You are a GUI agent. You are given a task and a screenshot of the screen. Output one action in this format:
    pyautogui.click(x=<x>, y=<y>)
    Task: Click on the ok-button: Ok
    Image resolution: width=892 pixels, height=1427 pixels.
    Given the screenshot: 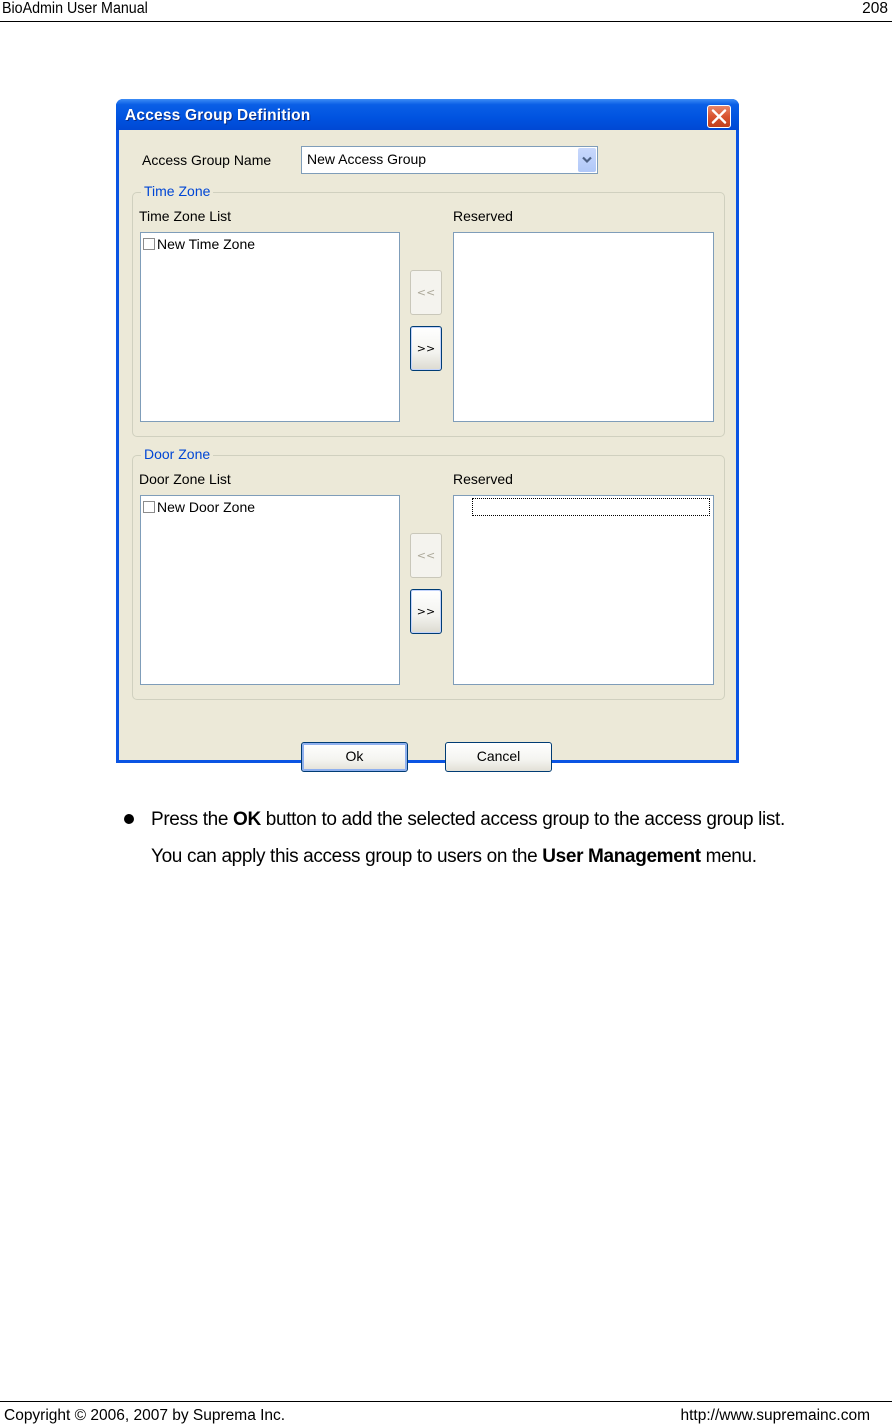 What is the action you would take?
    pyautogui.click(x=354, y=757)
    